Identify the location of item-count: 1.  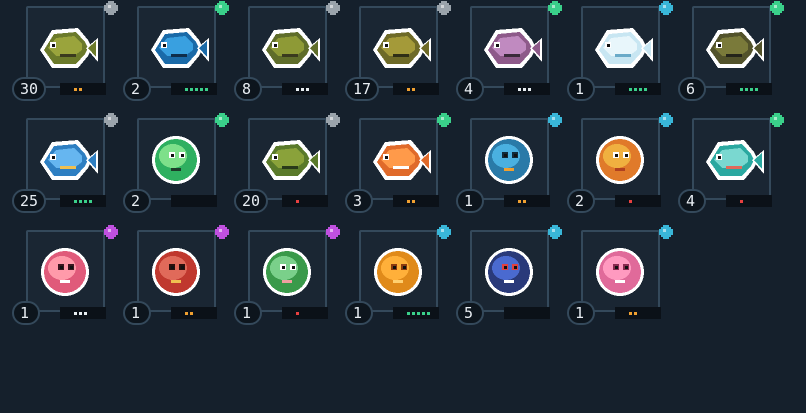
(470, 201).